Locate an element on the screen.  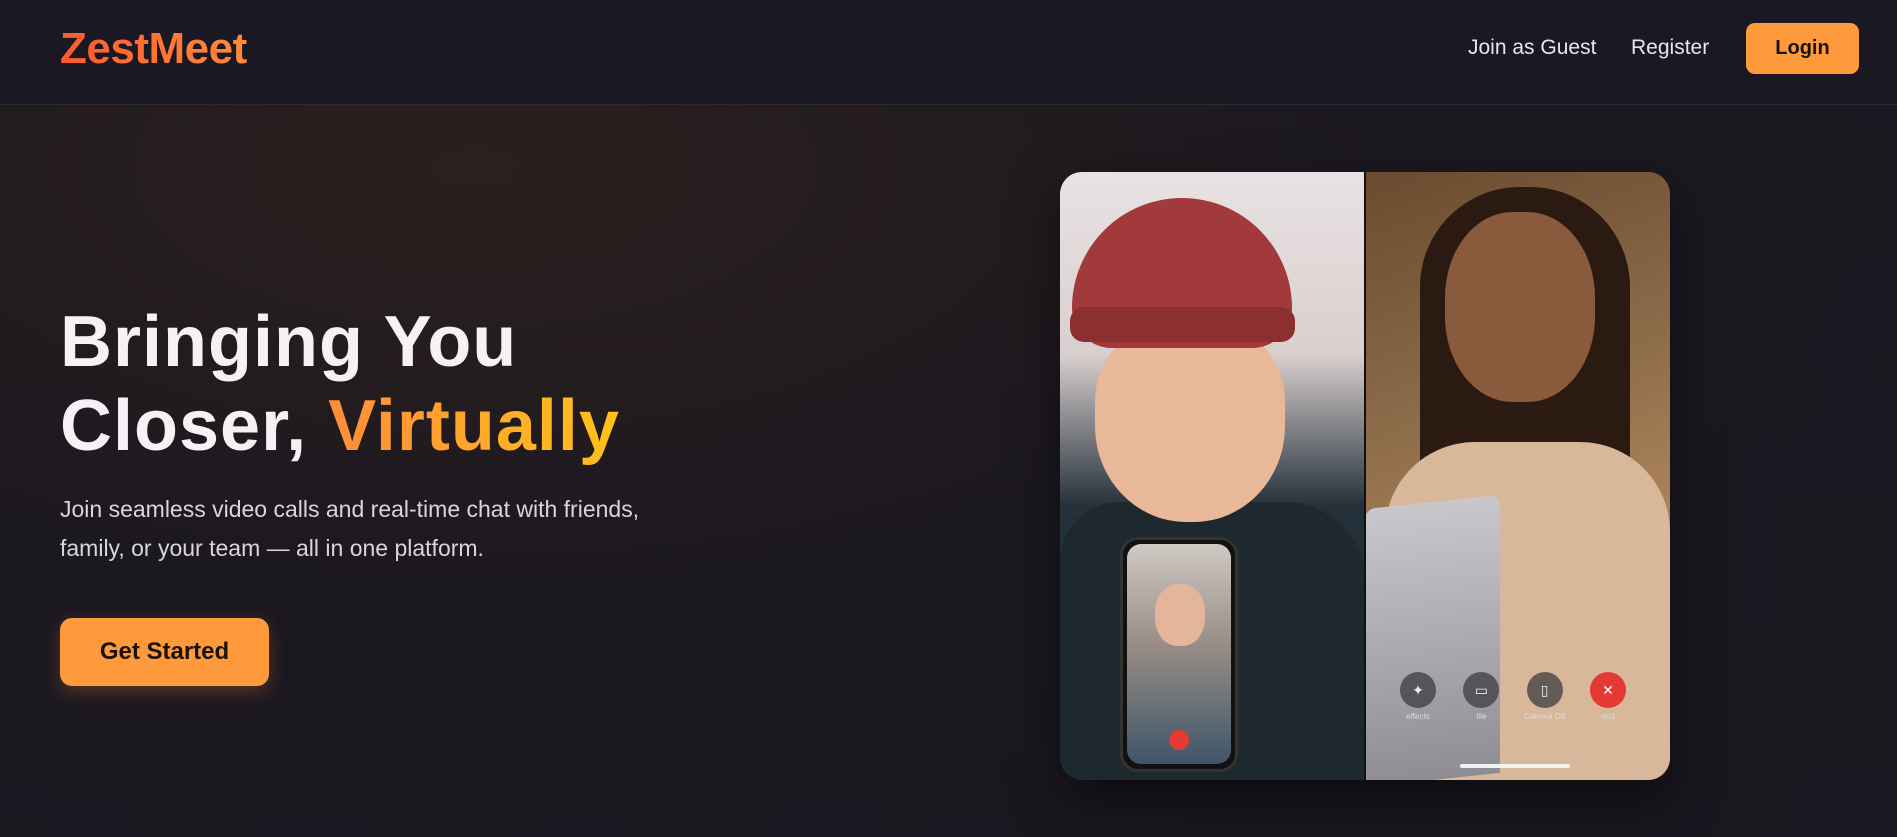
beanie-fold-shape is located at coordinates (1182, 324).